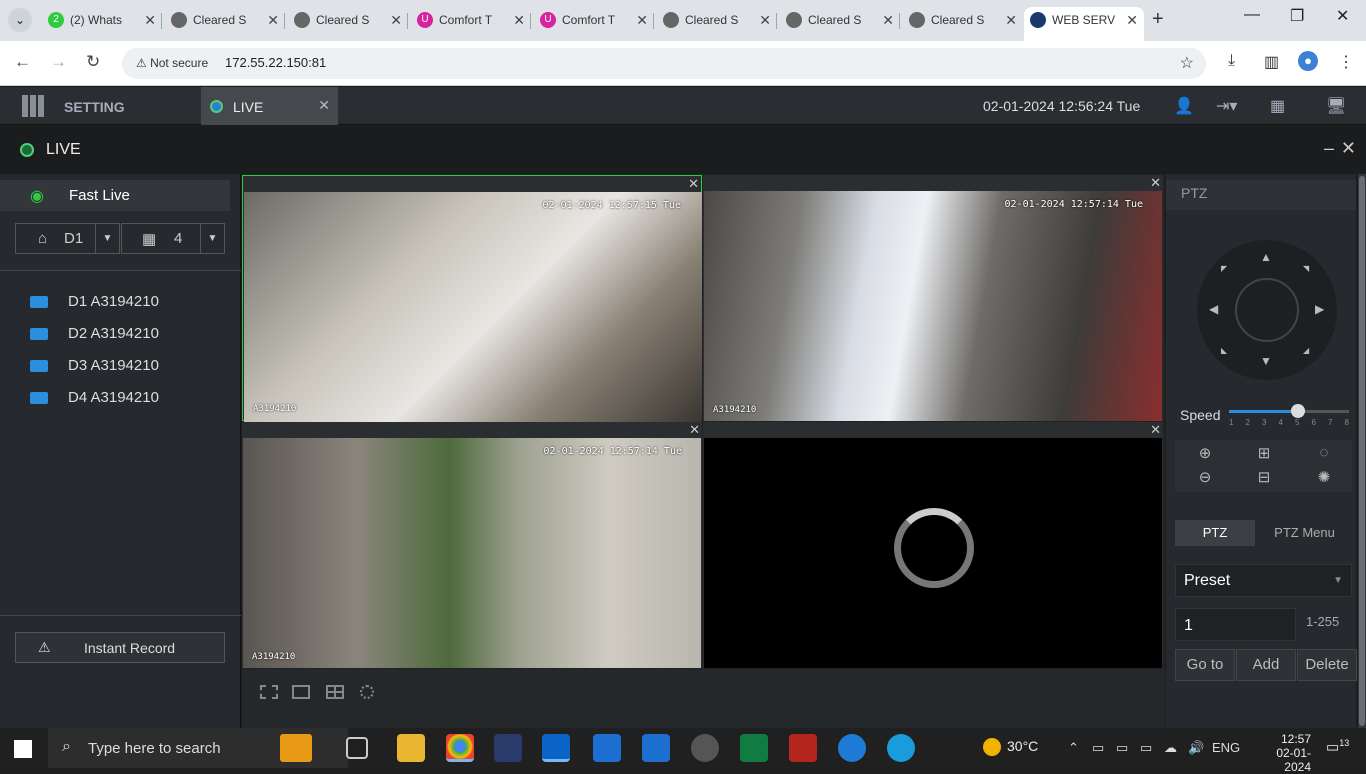  What do you see at coordinates (324, 105) in the screenshot?
I see `close-live-tab-icon: ✕` at bounding box center [324, 105].